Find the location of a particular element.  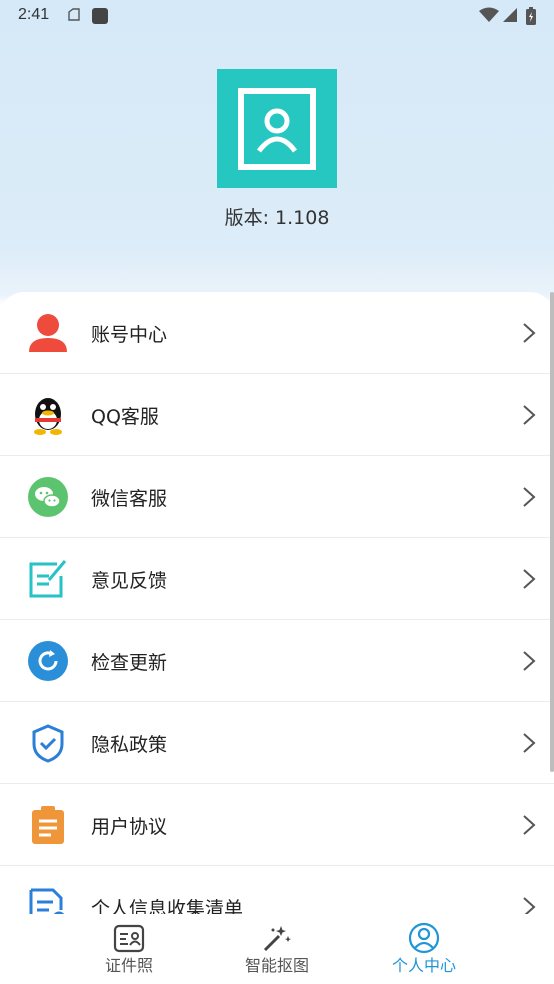

menu-item-label: 隐私政策 is located at coordinates (129, 745).